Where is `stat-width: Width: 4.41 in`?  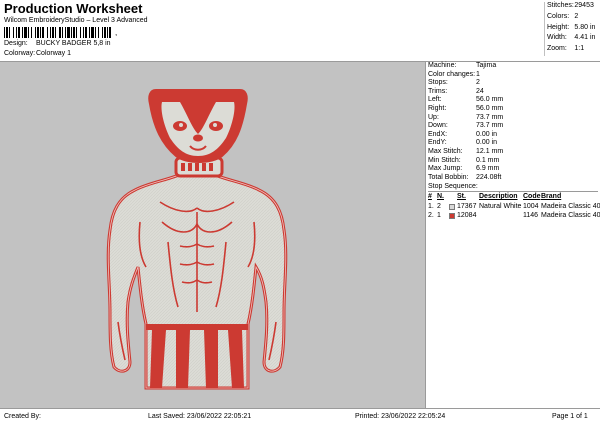
stat-width: Width: 4.41 in is located at coordinates (571, 38).